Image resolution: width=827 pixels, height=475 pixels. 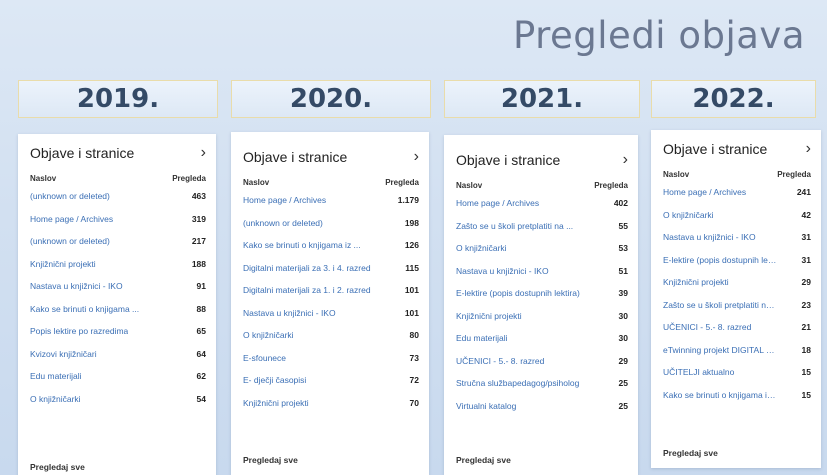 I want to click on year-label: 2021., so click(x=542, y=99).